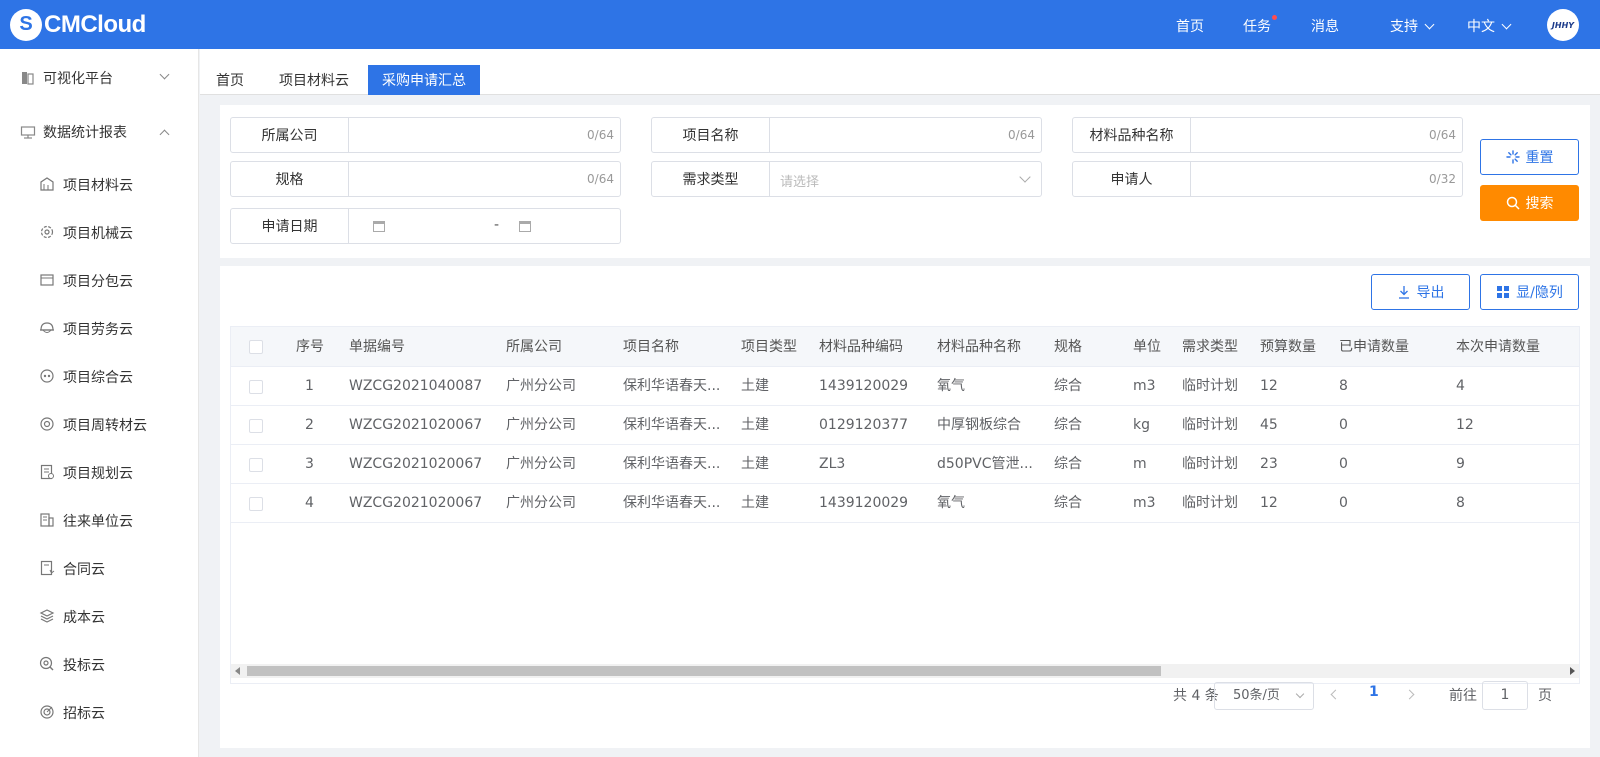 The width and height of the screenshot is (1600, 757). What do you see at coordinates (1442, 135) in the screenshot?
I see `char-count: 0/64` at bounding box center [1442, 135].